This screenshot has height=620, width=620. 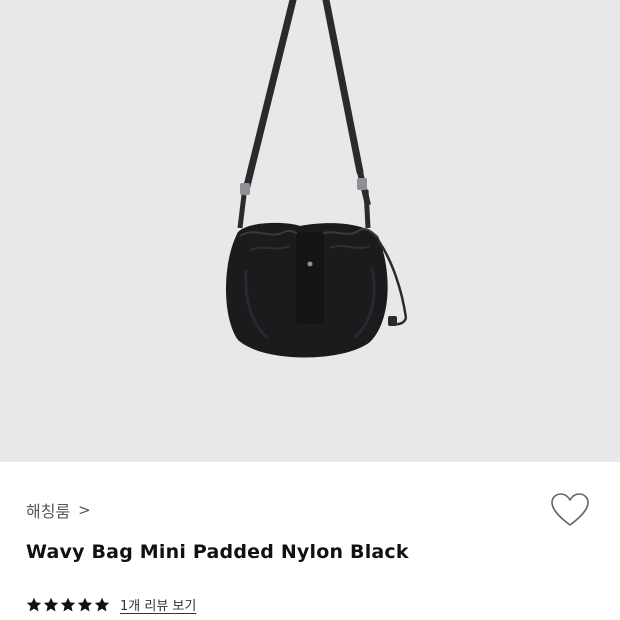 I want to click on review-link: 1개 리뷰 보기, so click(x=158, y=604).